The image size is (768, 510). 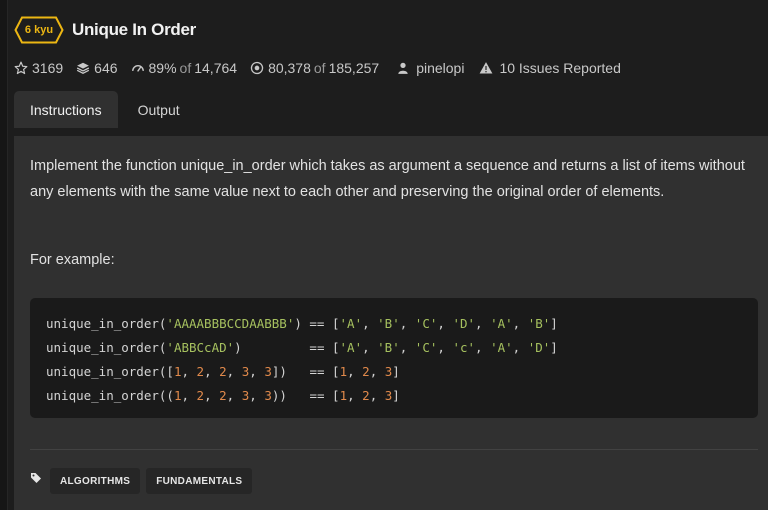 I want to click on example-label: For example:, so click(x=72, y=260).